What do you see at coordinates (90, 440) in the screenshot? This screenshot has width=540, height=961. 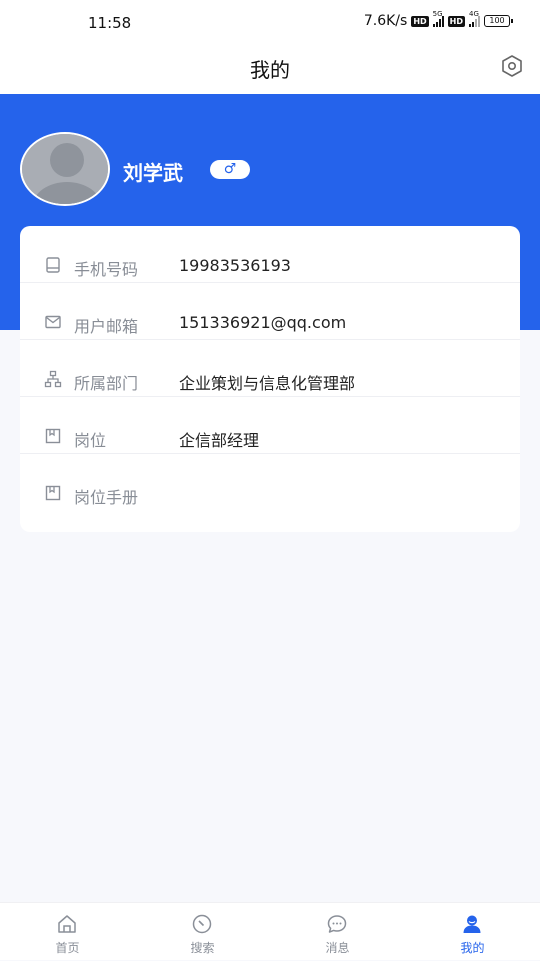 I see `row-label: 岗位` at bounding box center [90, 440].